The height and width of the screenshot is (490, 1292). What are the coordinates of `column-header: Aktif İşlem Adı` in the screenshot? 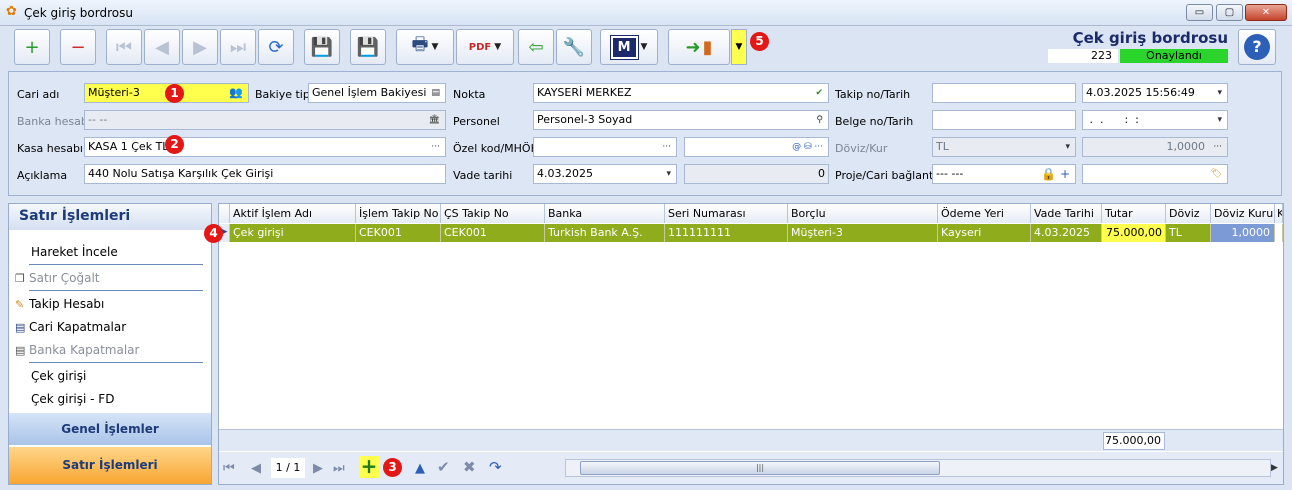 It's located at (293, 213).